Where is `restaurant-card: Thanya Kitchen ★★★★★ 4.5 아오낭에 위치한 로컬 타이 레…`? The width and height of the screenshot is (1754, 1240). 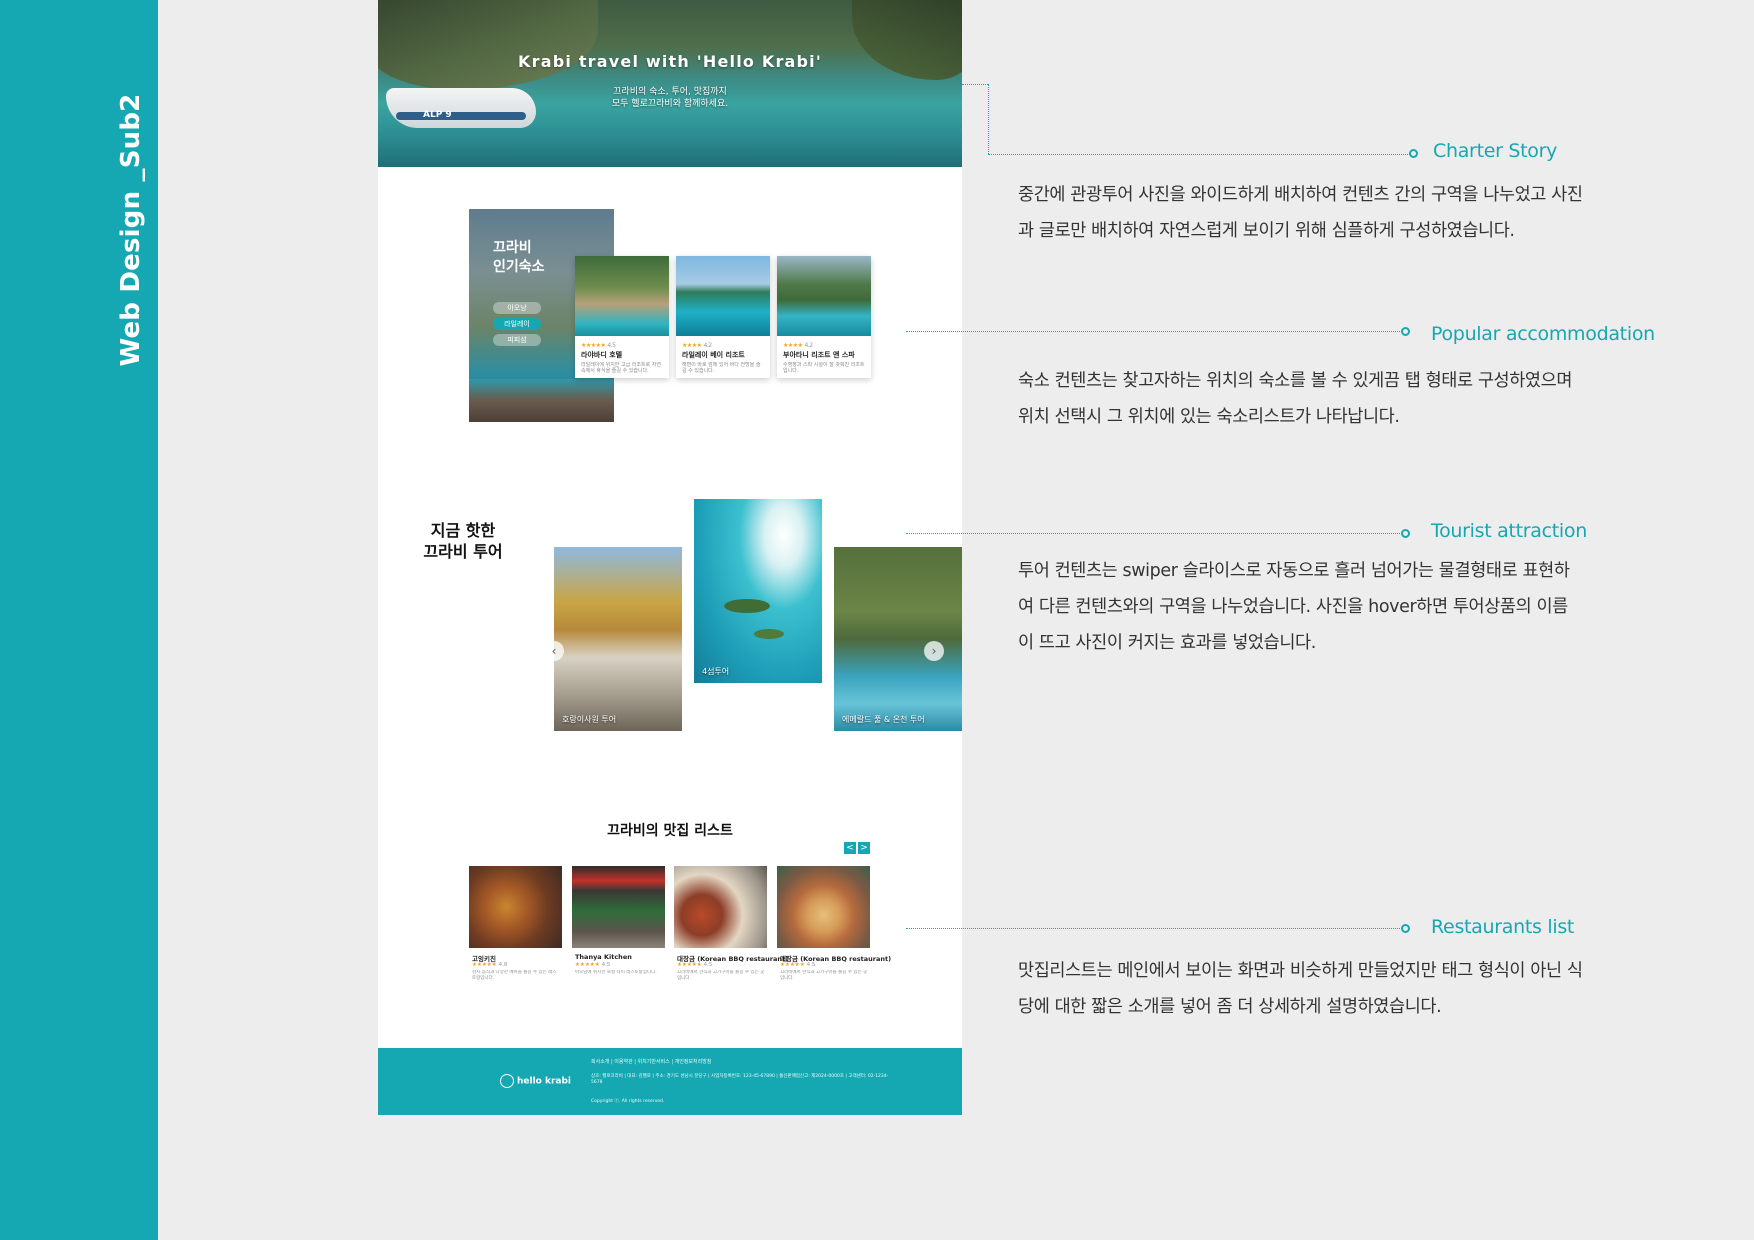
restaurant-card: Thanya Kitchen ★★★★★ 4.5 아오낭에 위치한 로컬 타이 레… is located at coordinates (618, 926).